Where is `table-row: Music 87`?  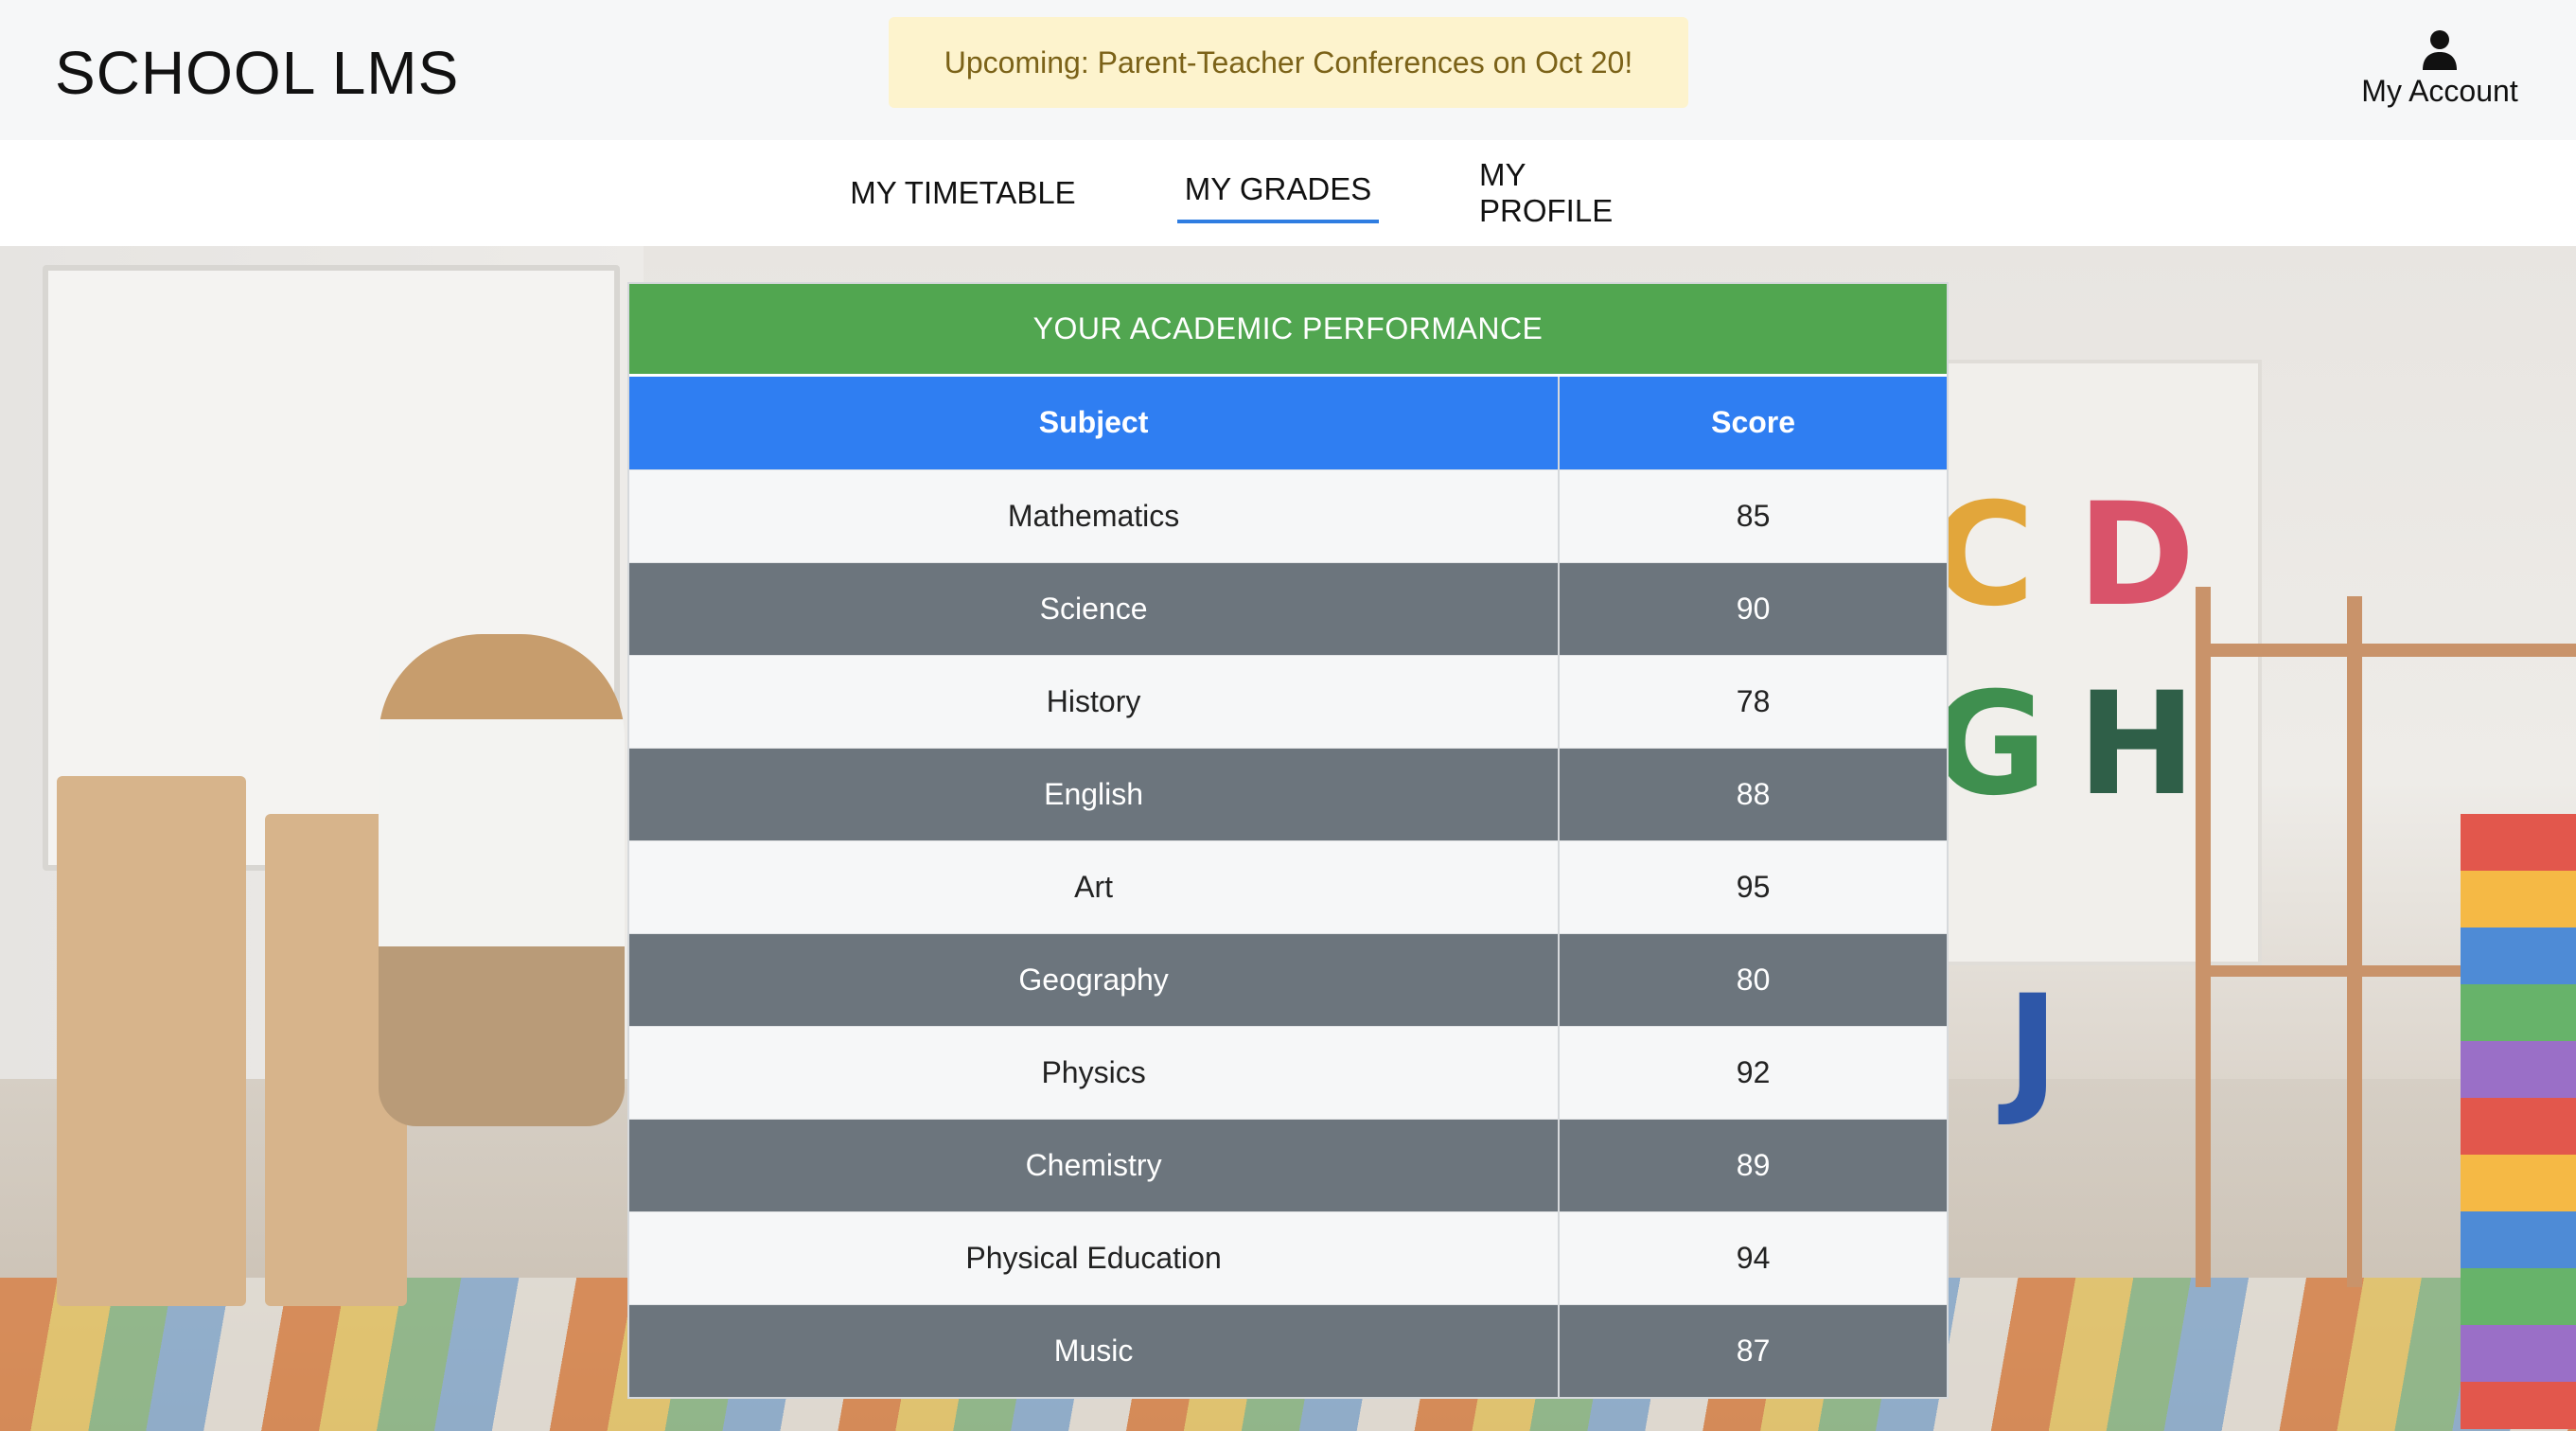 table-row: Music 87 is located at coordinates (1288, 1350).